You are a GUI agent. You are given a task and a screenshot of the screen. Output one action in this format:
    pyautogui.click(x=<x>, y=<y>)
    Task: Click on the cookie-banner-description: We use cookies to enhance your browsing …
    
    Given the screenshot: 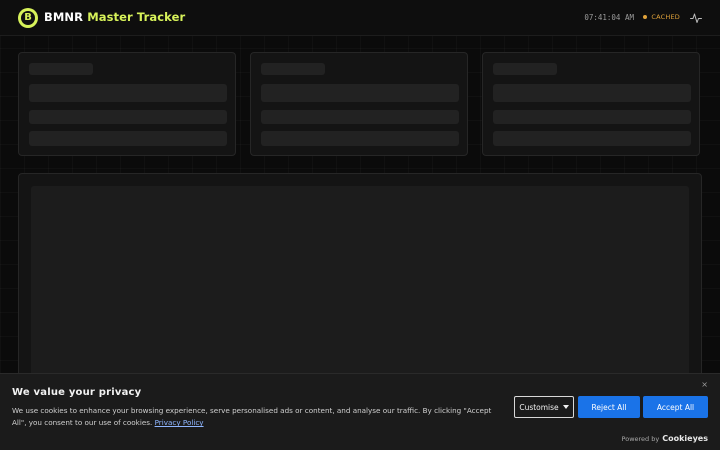 What is the action you would take?
    pyautogui.click(x=252, y=416)
    